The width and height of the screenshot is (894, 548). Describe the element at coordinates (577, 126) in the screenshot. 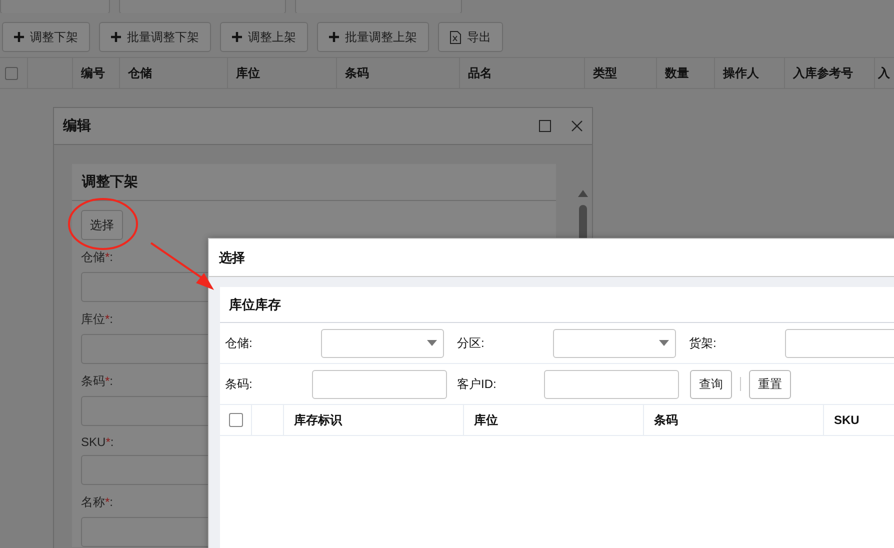

I see `close-icon` at that location.